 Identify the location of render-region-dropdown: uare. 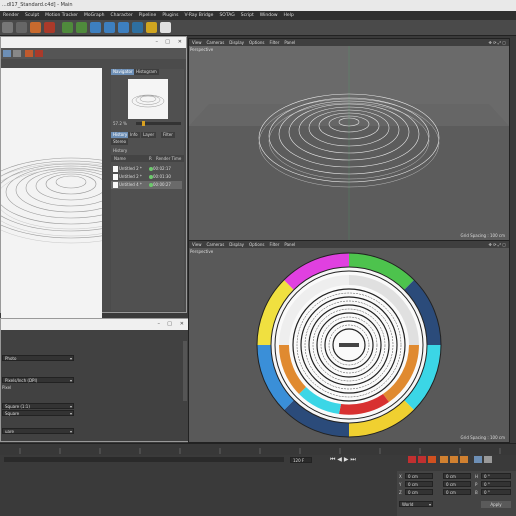
(38, 431).